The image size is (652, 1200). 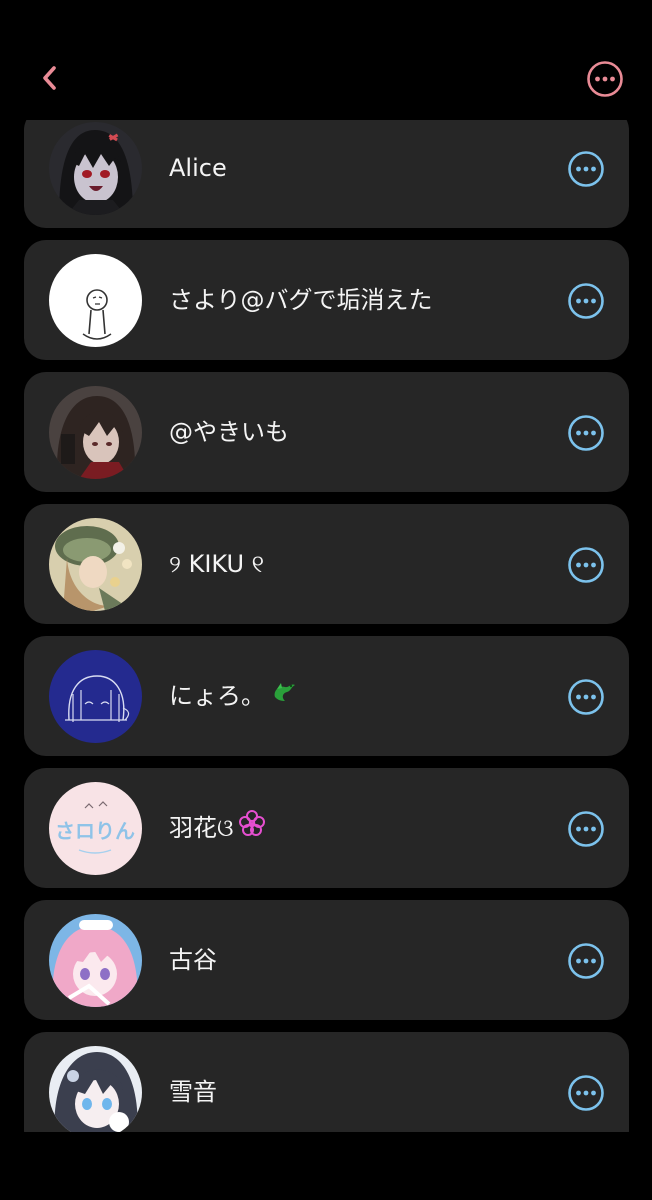 I want to click on back-button, so click(x=50, y=78).